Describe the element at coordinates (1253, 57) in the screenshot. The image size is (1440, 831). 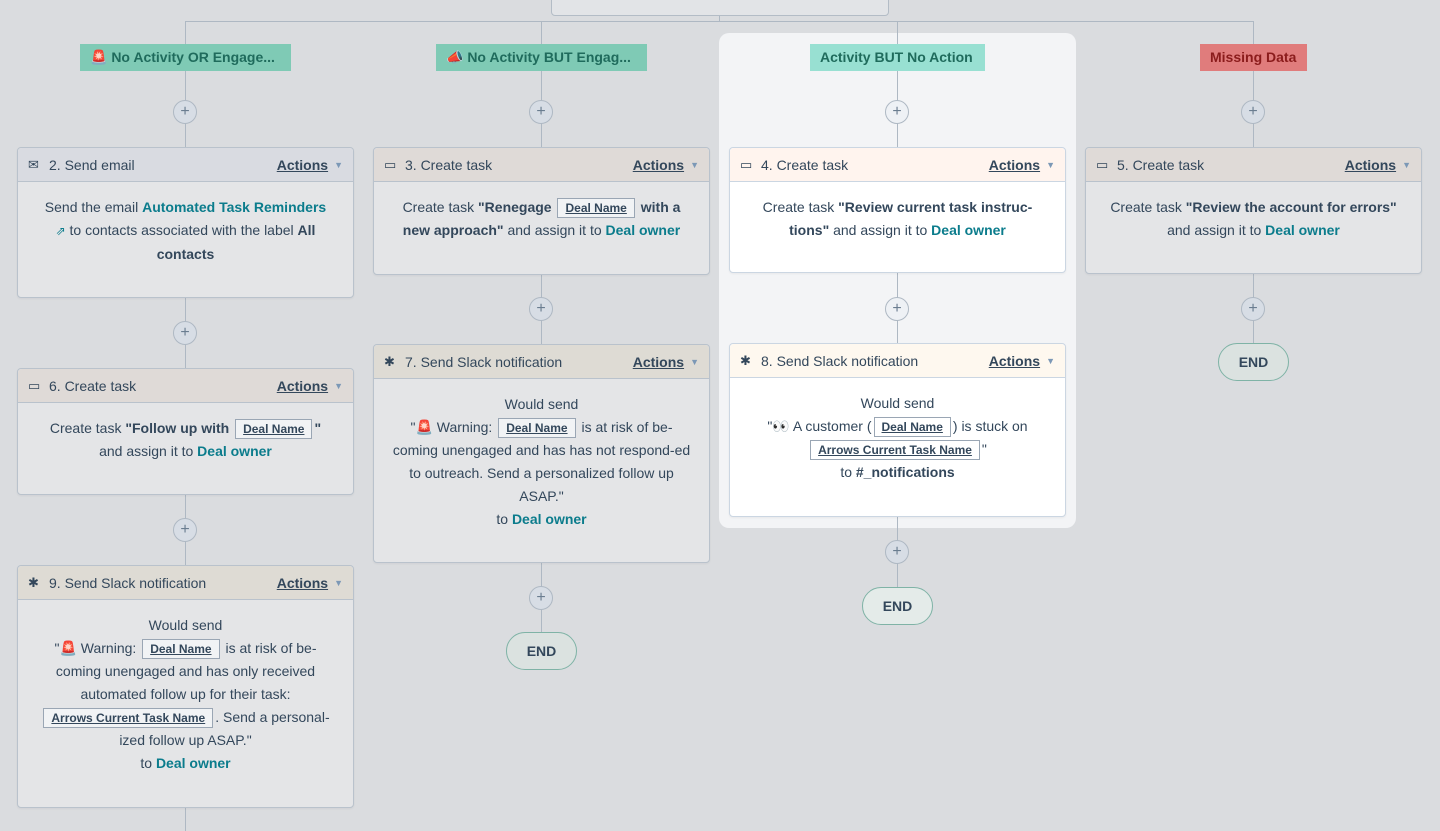
I see `branch-label-missing-data: Missing Data` at that location.